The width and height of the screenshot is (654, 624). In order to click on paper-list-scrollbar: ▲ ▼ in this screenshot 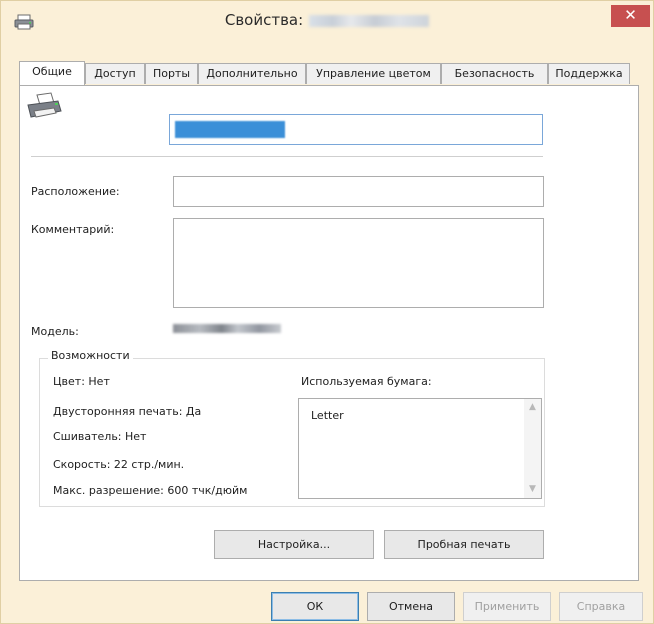, I will do `click(532, 448)`.